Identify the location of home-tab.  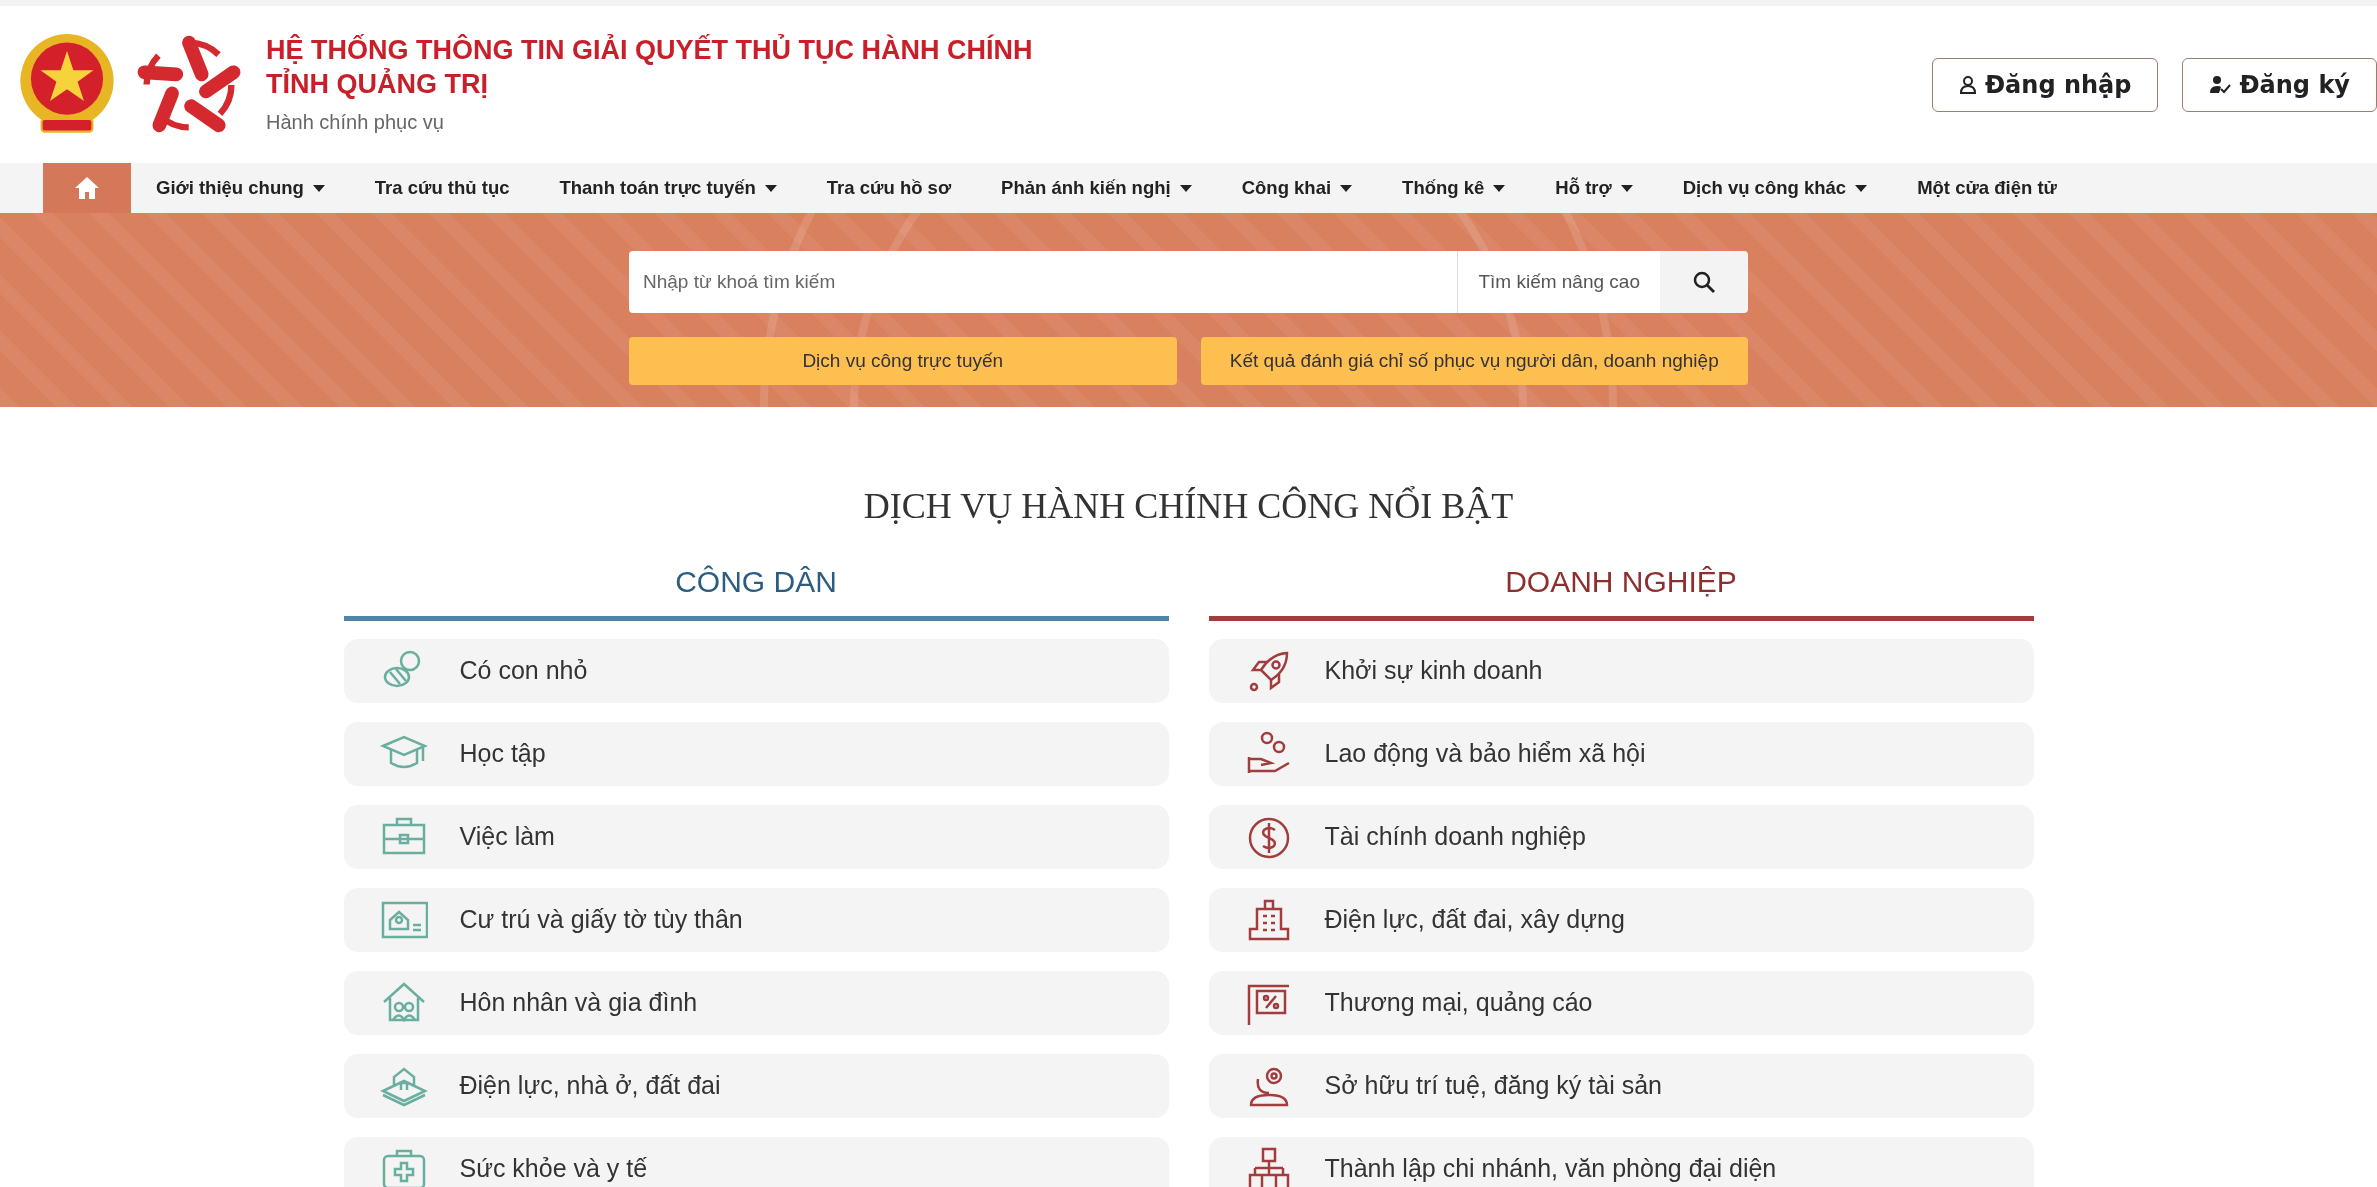
(87, 188).